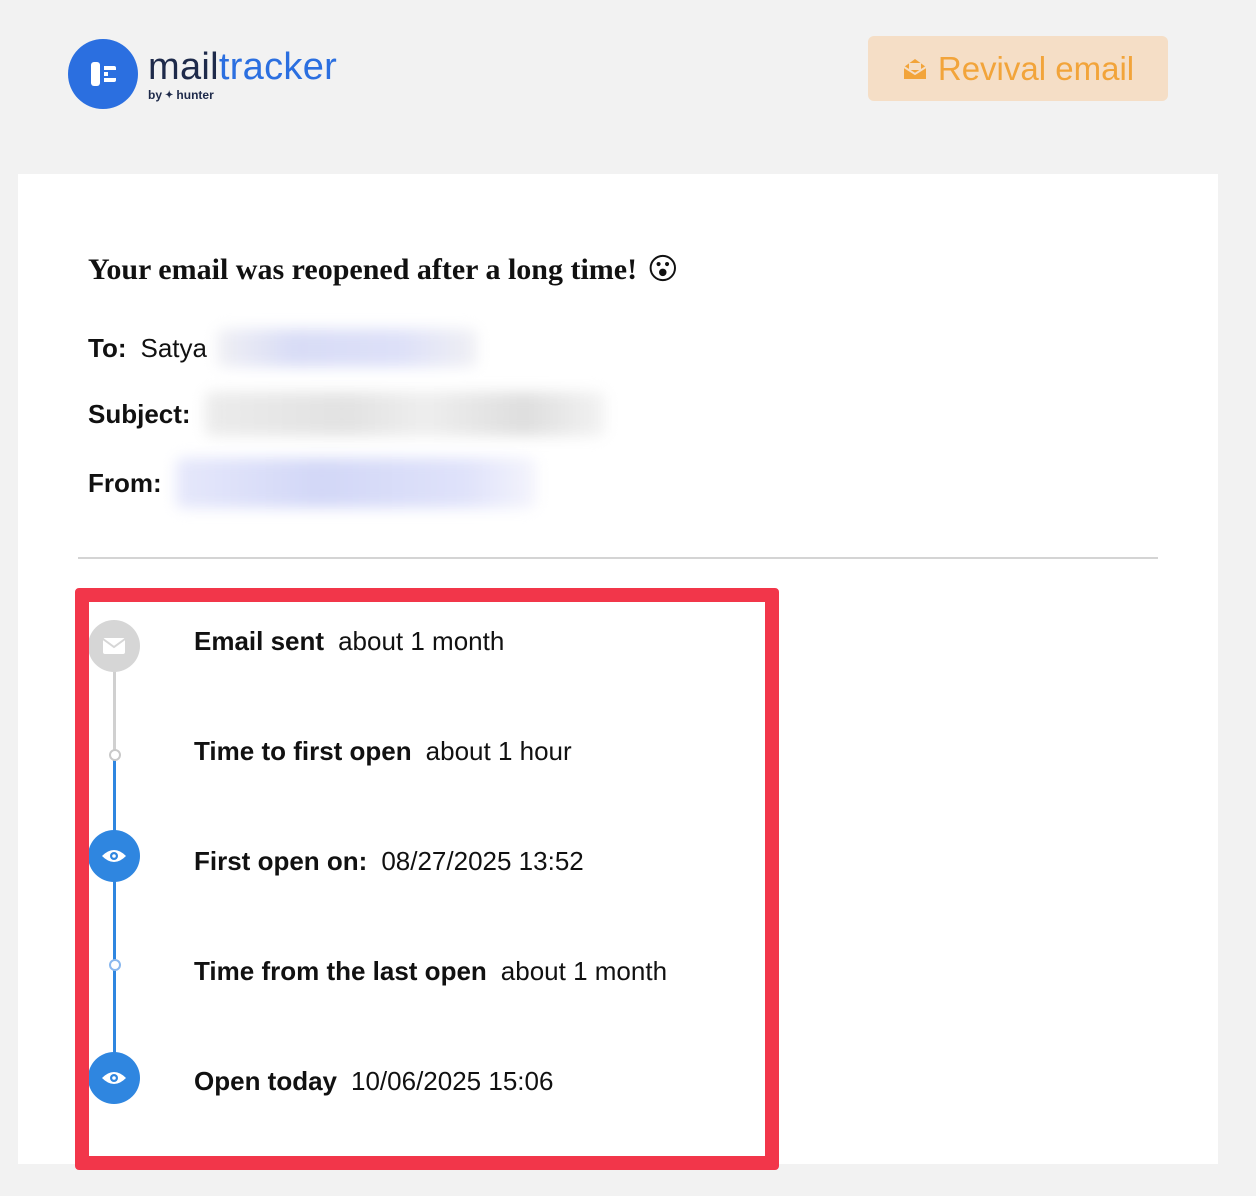 The image size is (1256, 1196). What do you see at coordinates (103, 74) in the screenshot?
I see `mailtracker-logo-icon` at bounding box center [103, 74].